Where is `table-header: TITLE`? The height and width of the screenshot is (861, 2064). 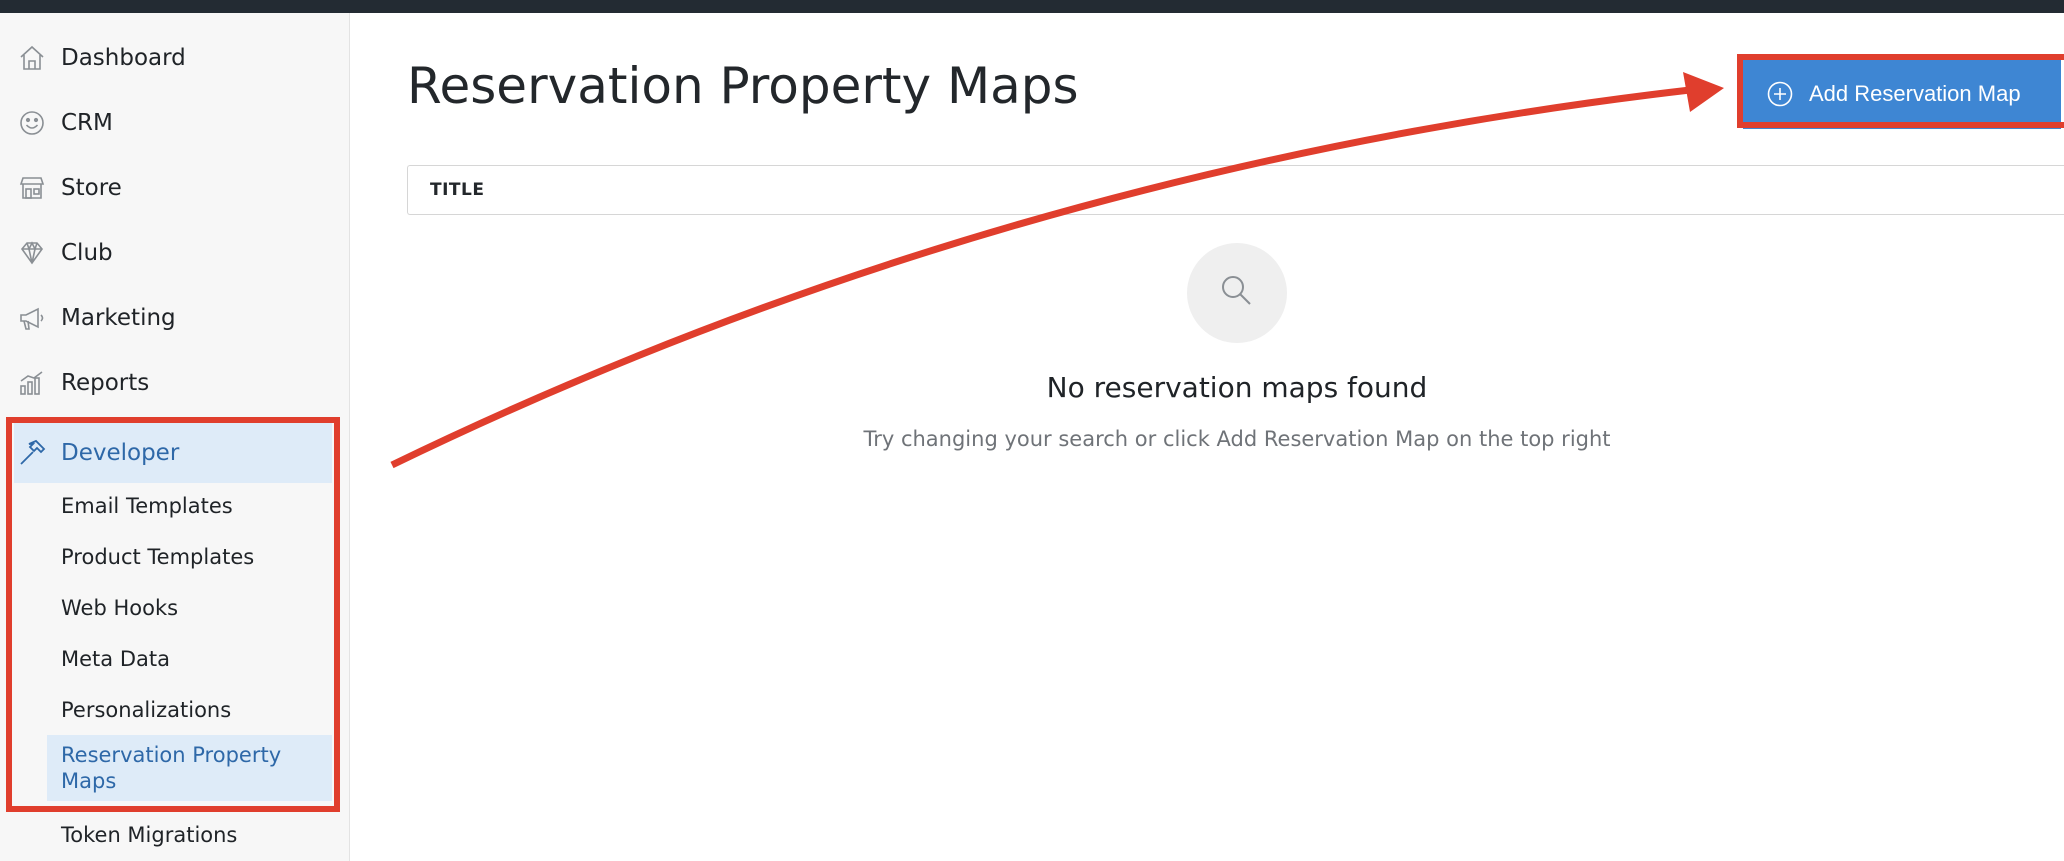 table-header: TITLE is located at coordinates (1235, 190).